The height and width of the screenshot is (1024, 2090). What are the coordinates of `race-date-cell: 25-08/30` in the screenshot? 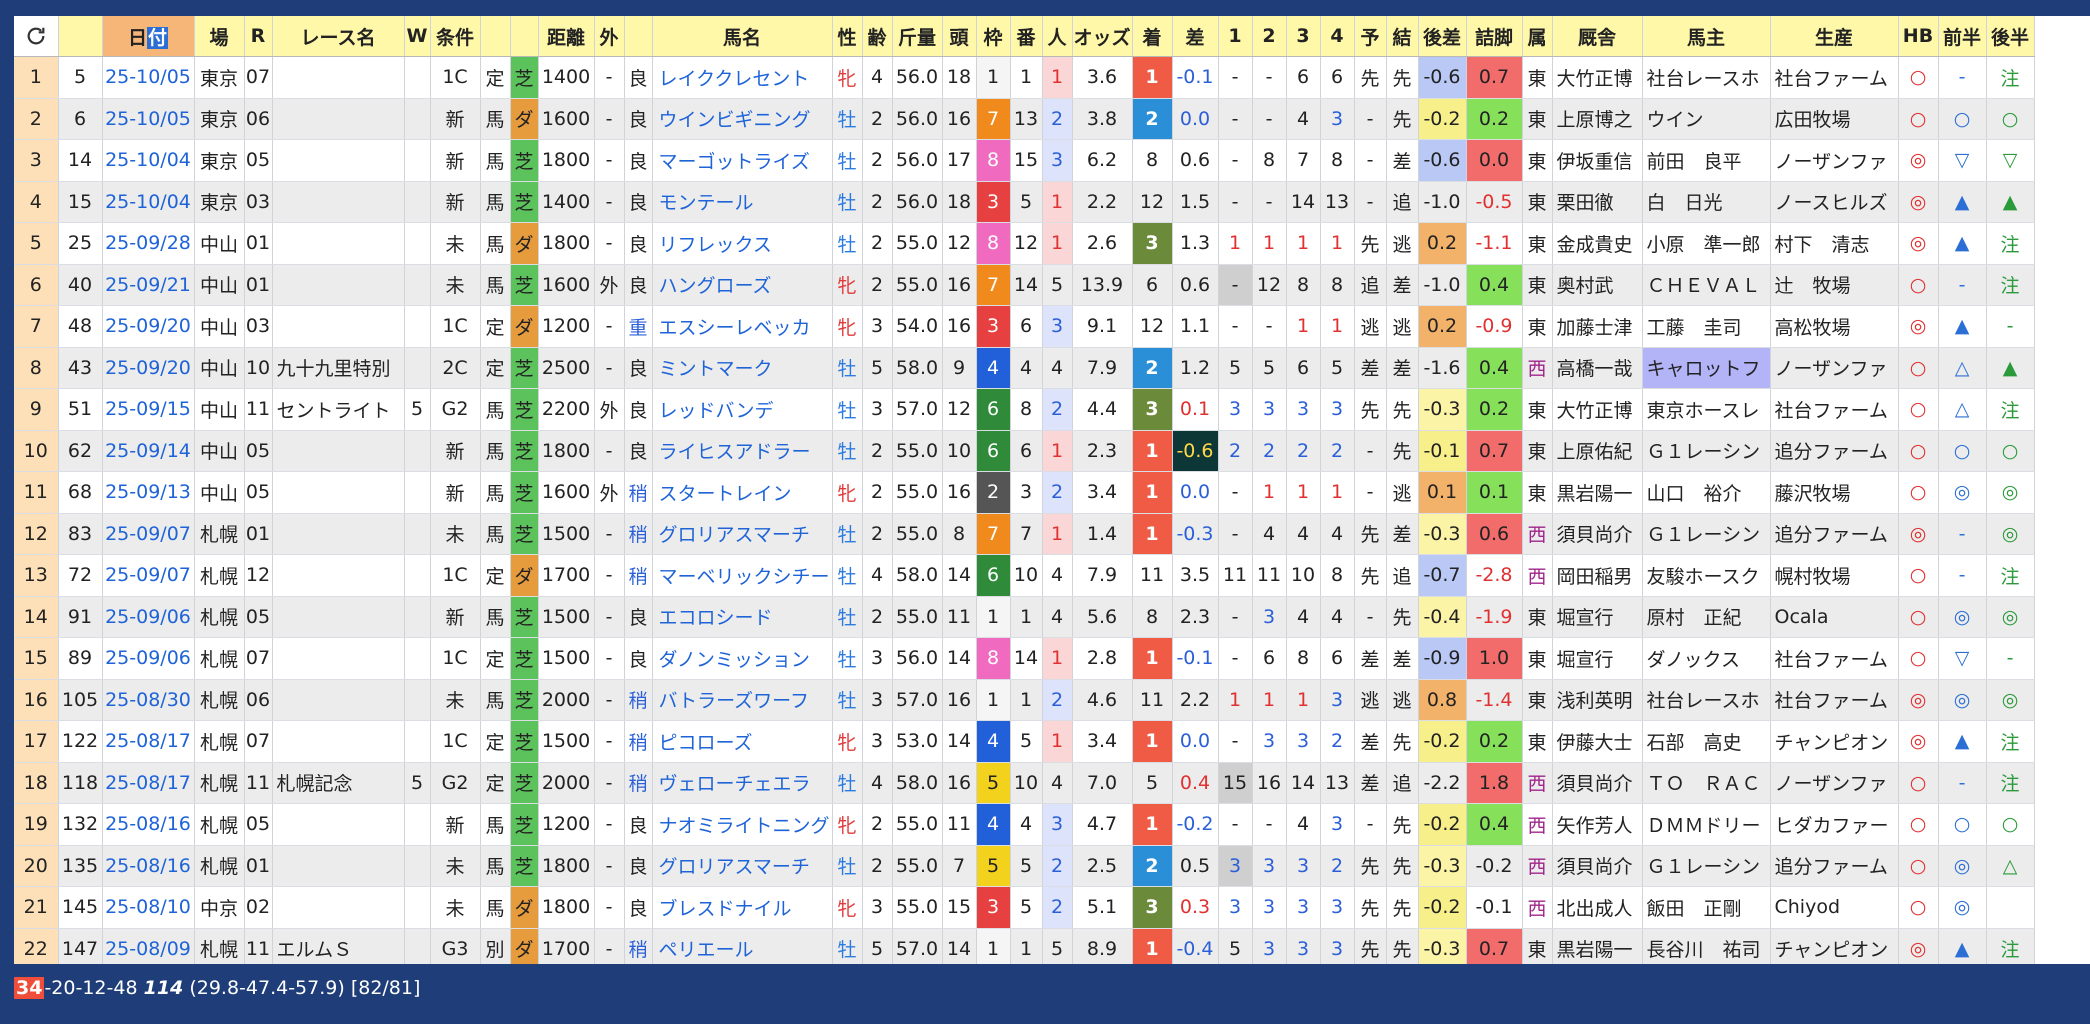 It's located at (148, 700).